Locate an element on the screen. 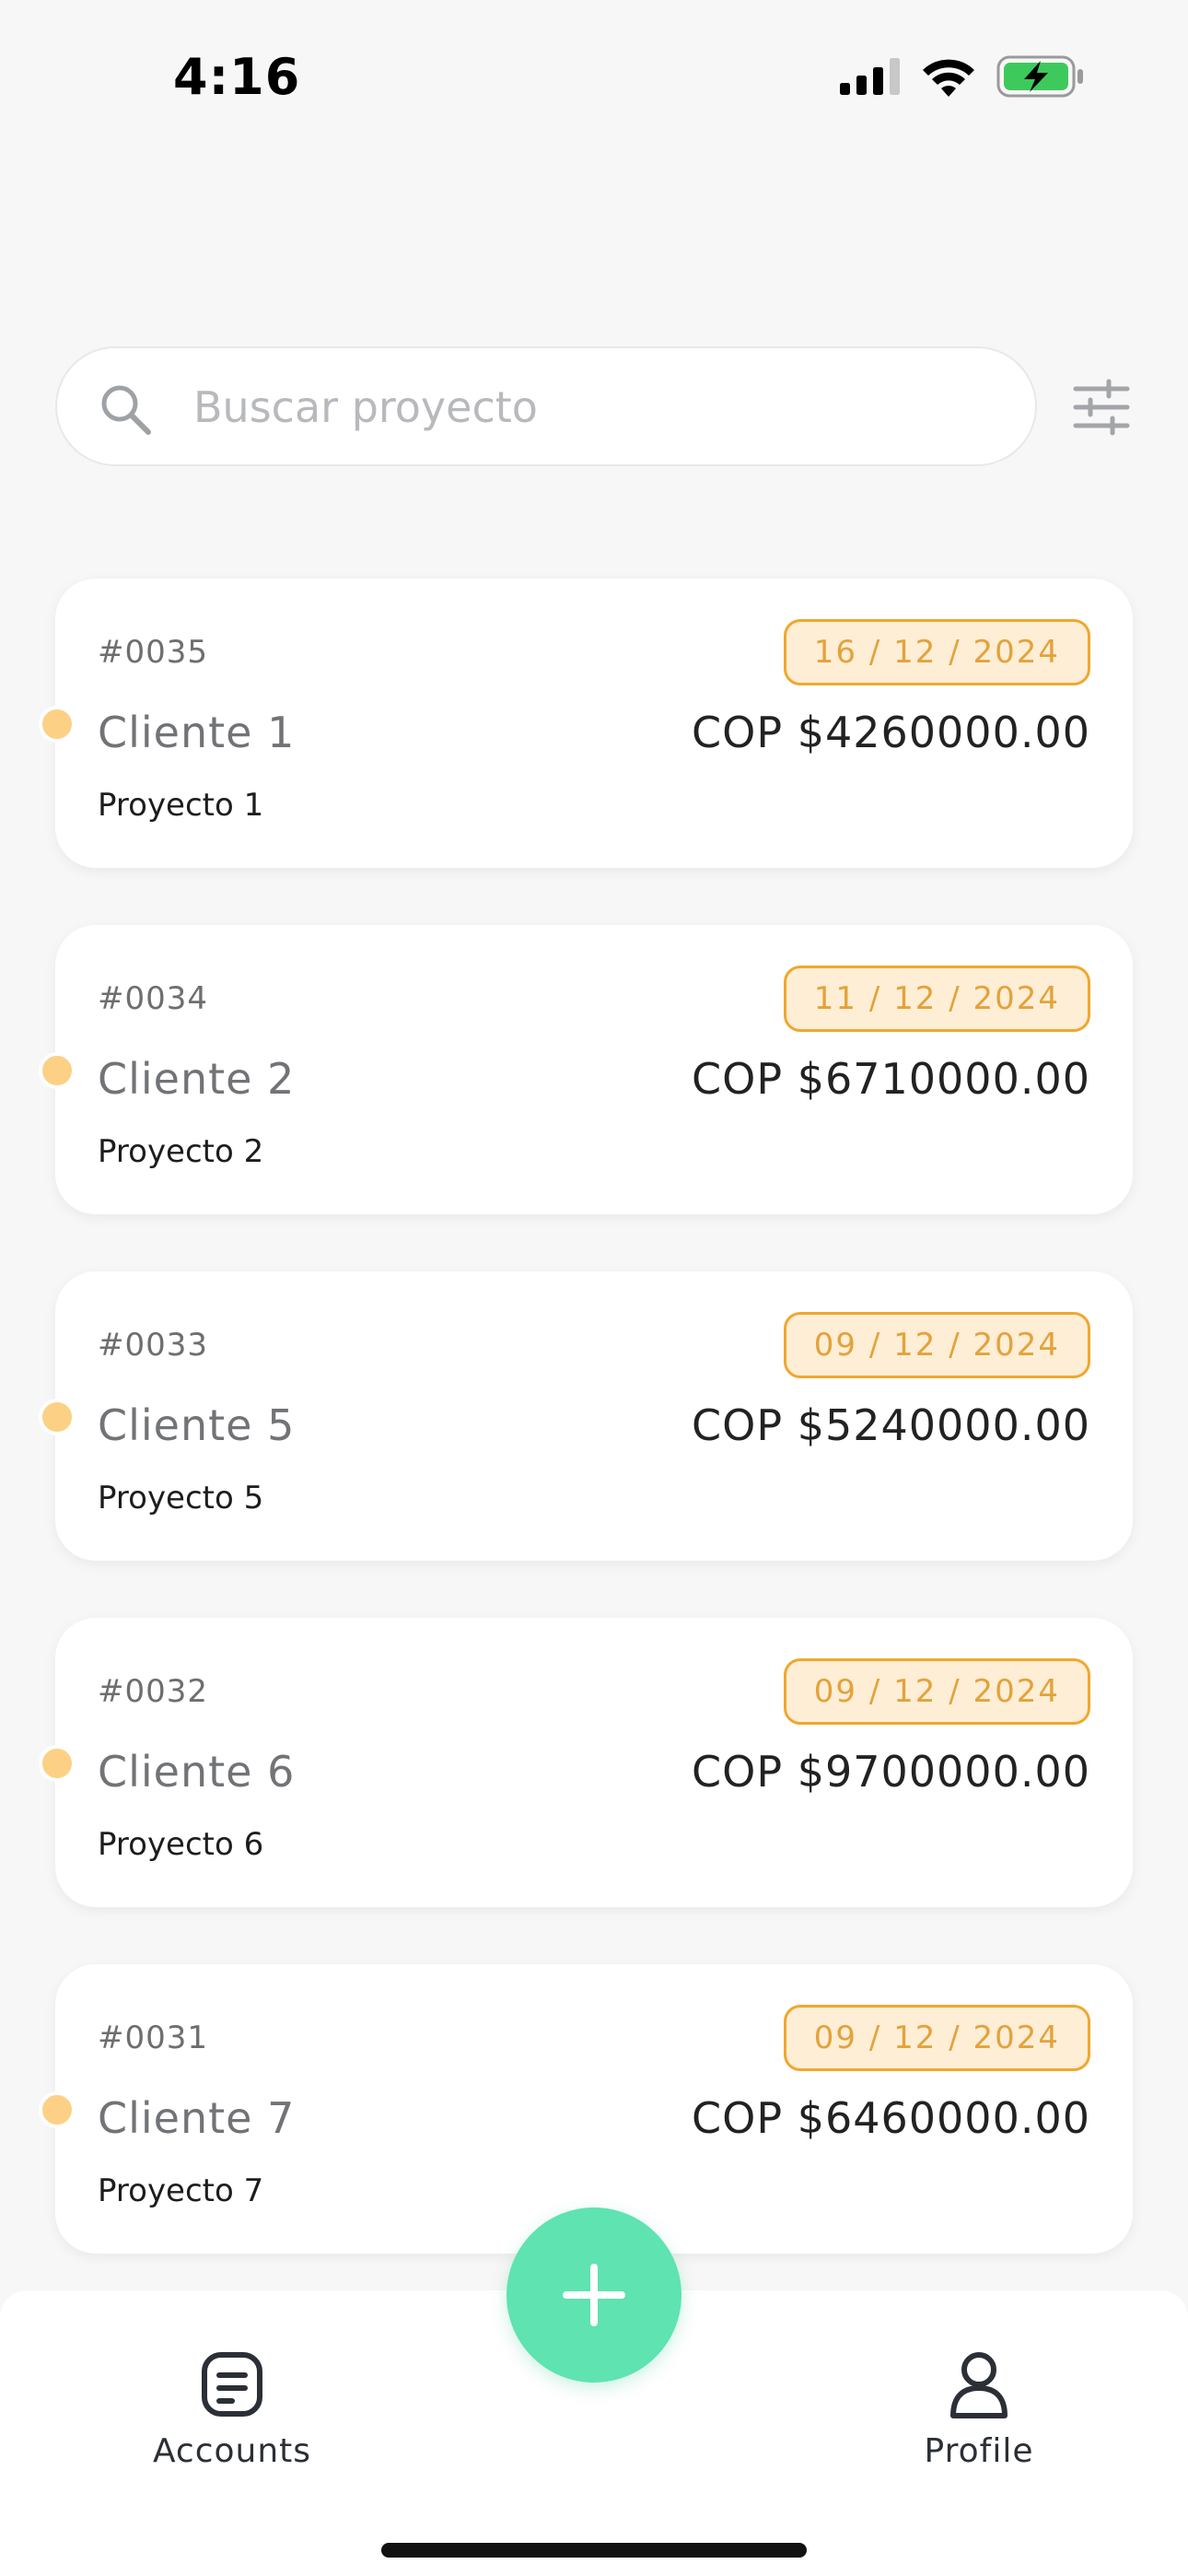 The width and height of the screenshot is (1188, 2576). project-name: Proyecto 1 is located at coordinates (181, 805).